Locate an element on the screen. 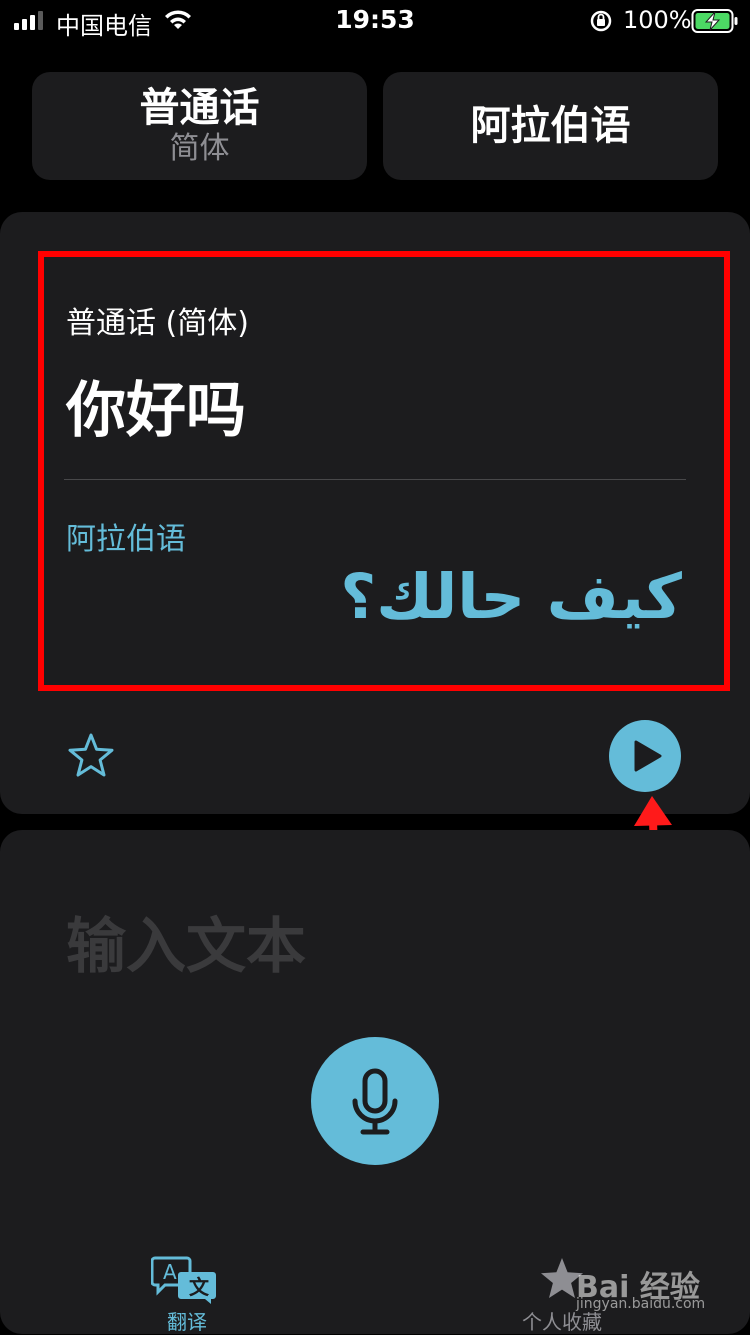 The image size is (750, 1335). translated-text: كيف حالك؟ is located at coordinates (511, 596).